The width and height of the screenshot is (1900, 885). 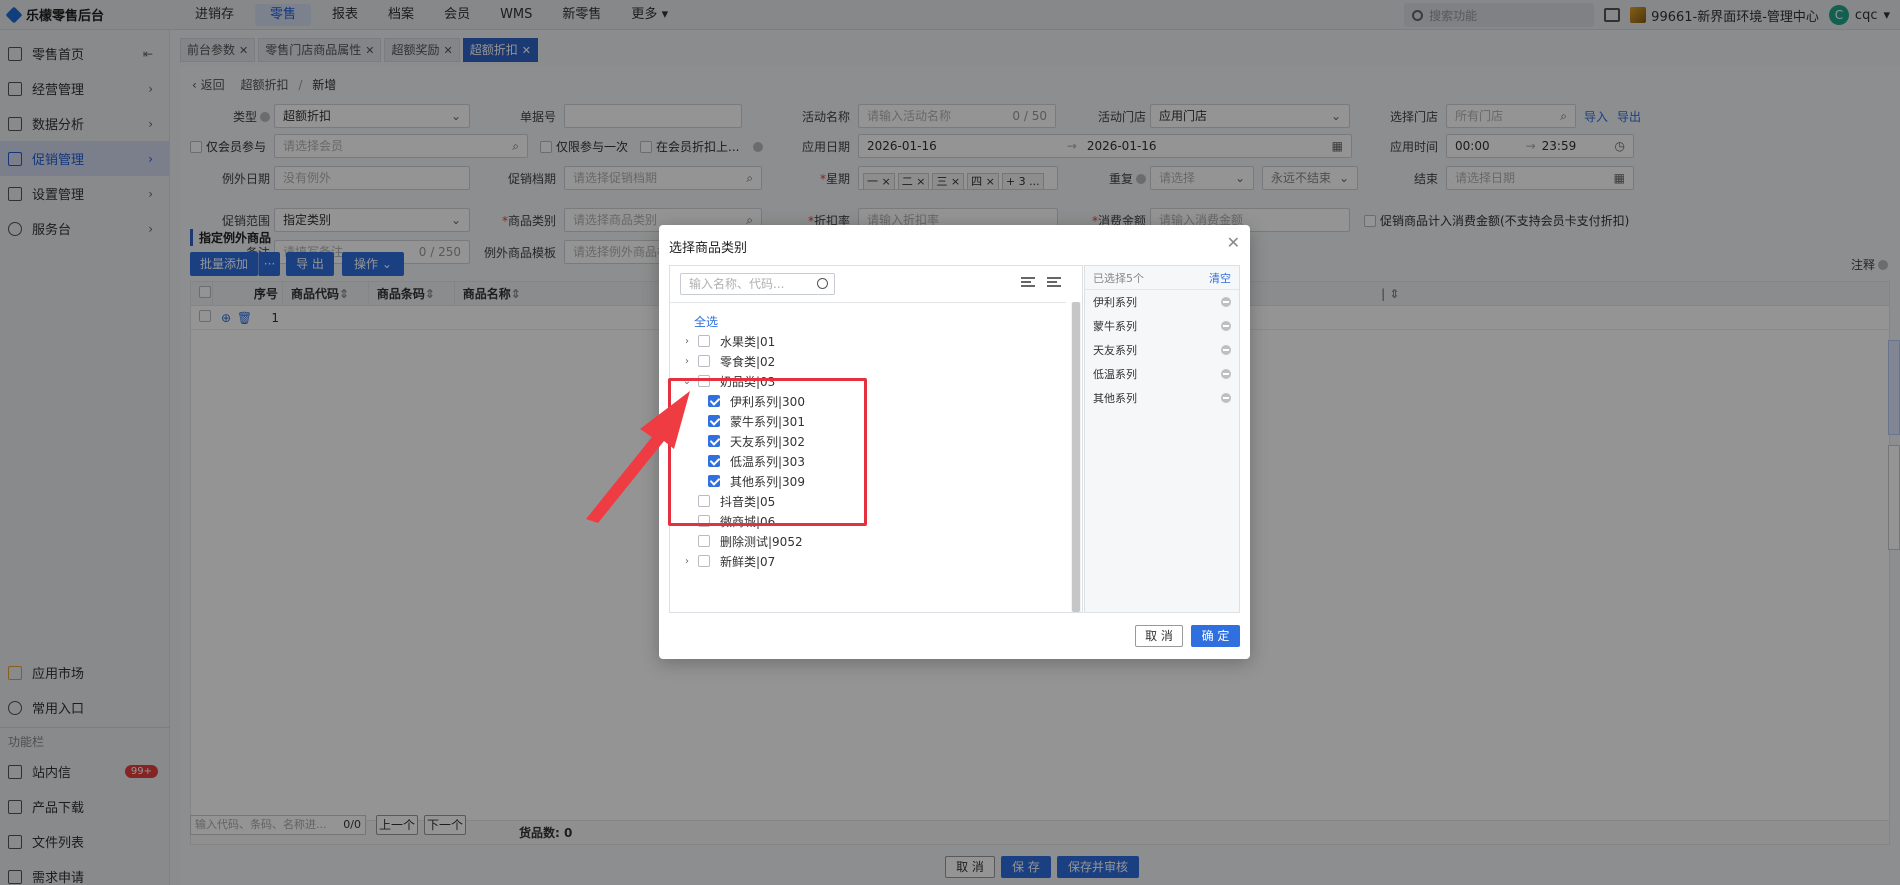 I want to click on selected-item-label: 低温系列, so click(x=1115, y=374).